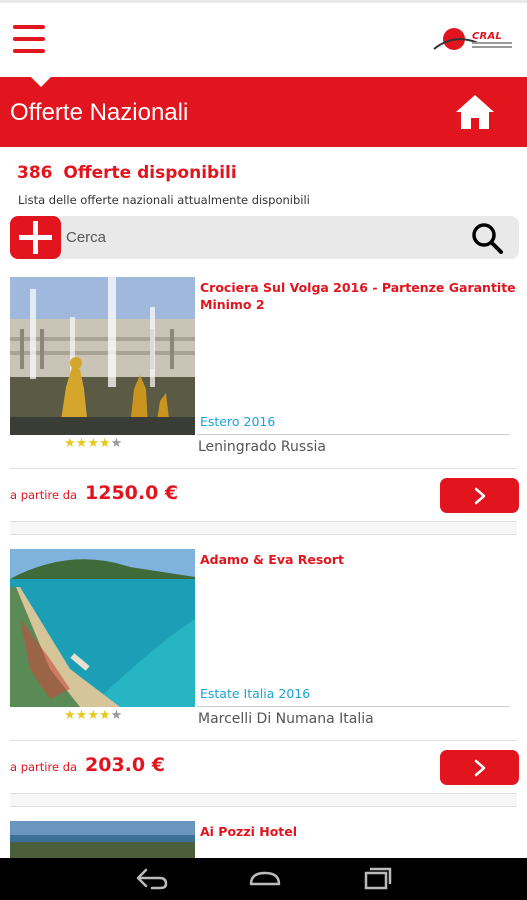  I want to click on add-button, so click(35, 237).